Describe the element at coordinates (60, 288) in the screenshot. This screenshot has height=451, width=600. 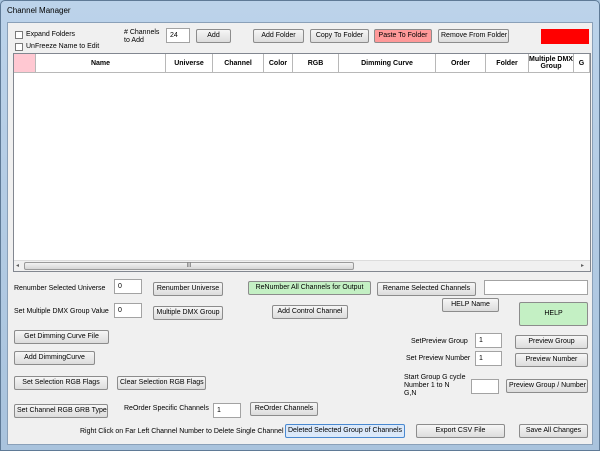
I see `renumber-universe-label: Renumber Selected Universe` at that location.